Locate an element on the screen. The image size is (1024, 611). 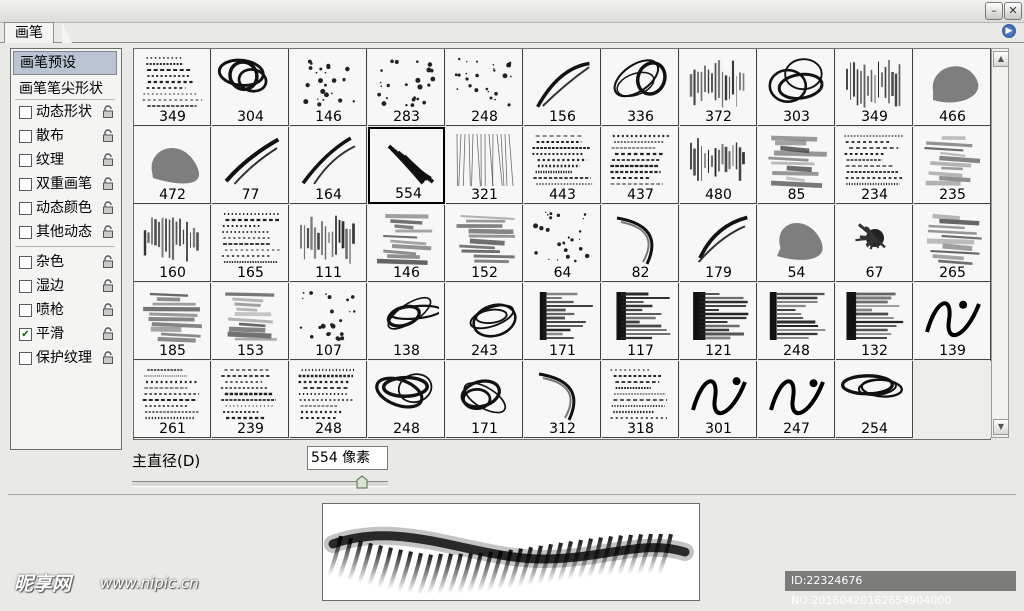
brush-preset: 265 is located at coordinates (952, 243).